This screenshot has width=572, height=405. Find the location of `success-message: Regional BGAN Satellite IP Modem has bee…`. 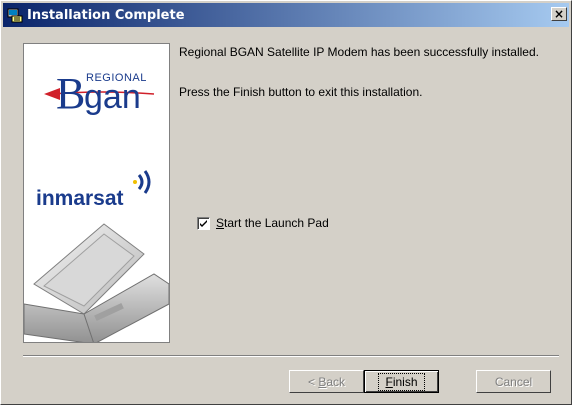

success-message: Regional BGAN Satellite IP Modem has bee… is located at coordinates (359, 52).